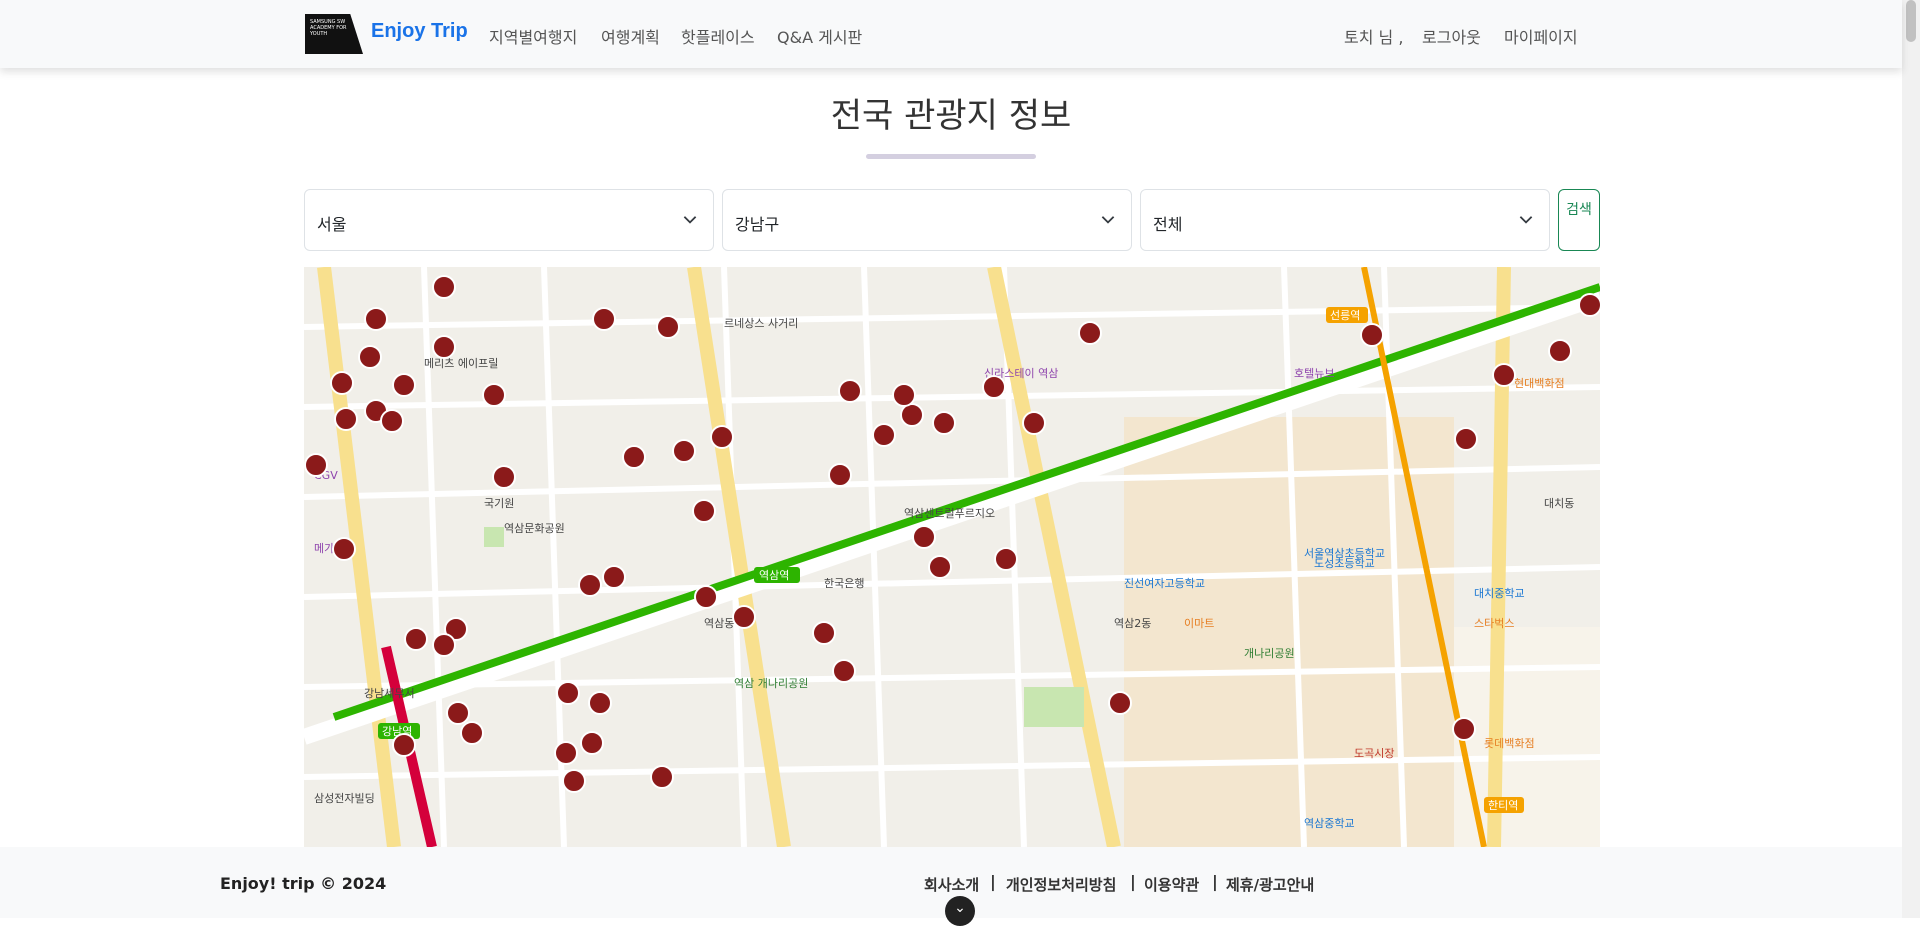 The height and width of the screenshot is (926, 1920). What do you see at coordinates (534, 528) in the screenshot?
I see `svg-text: 역삼문화공원` at bounding box center [534, 528].